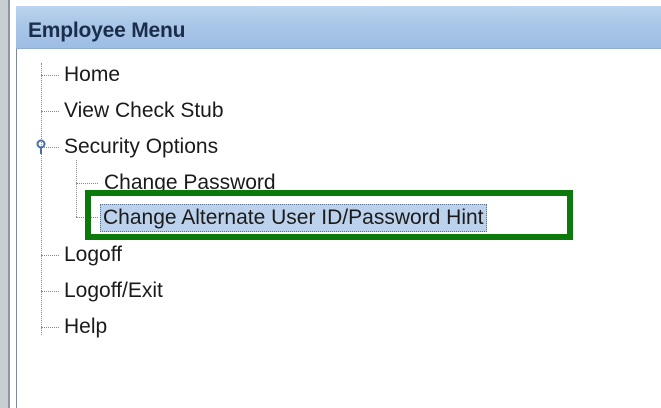  What do you see at coordinates (40, 146) in the screenshot?
I see `tree-expanded-handle-icon` at bounding box center [40, 146].